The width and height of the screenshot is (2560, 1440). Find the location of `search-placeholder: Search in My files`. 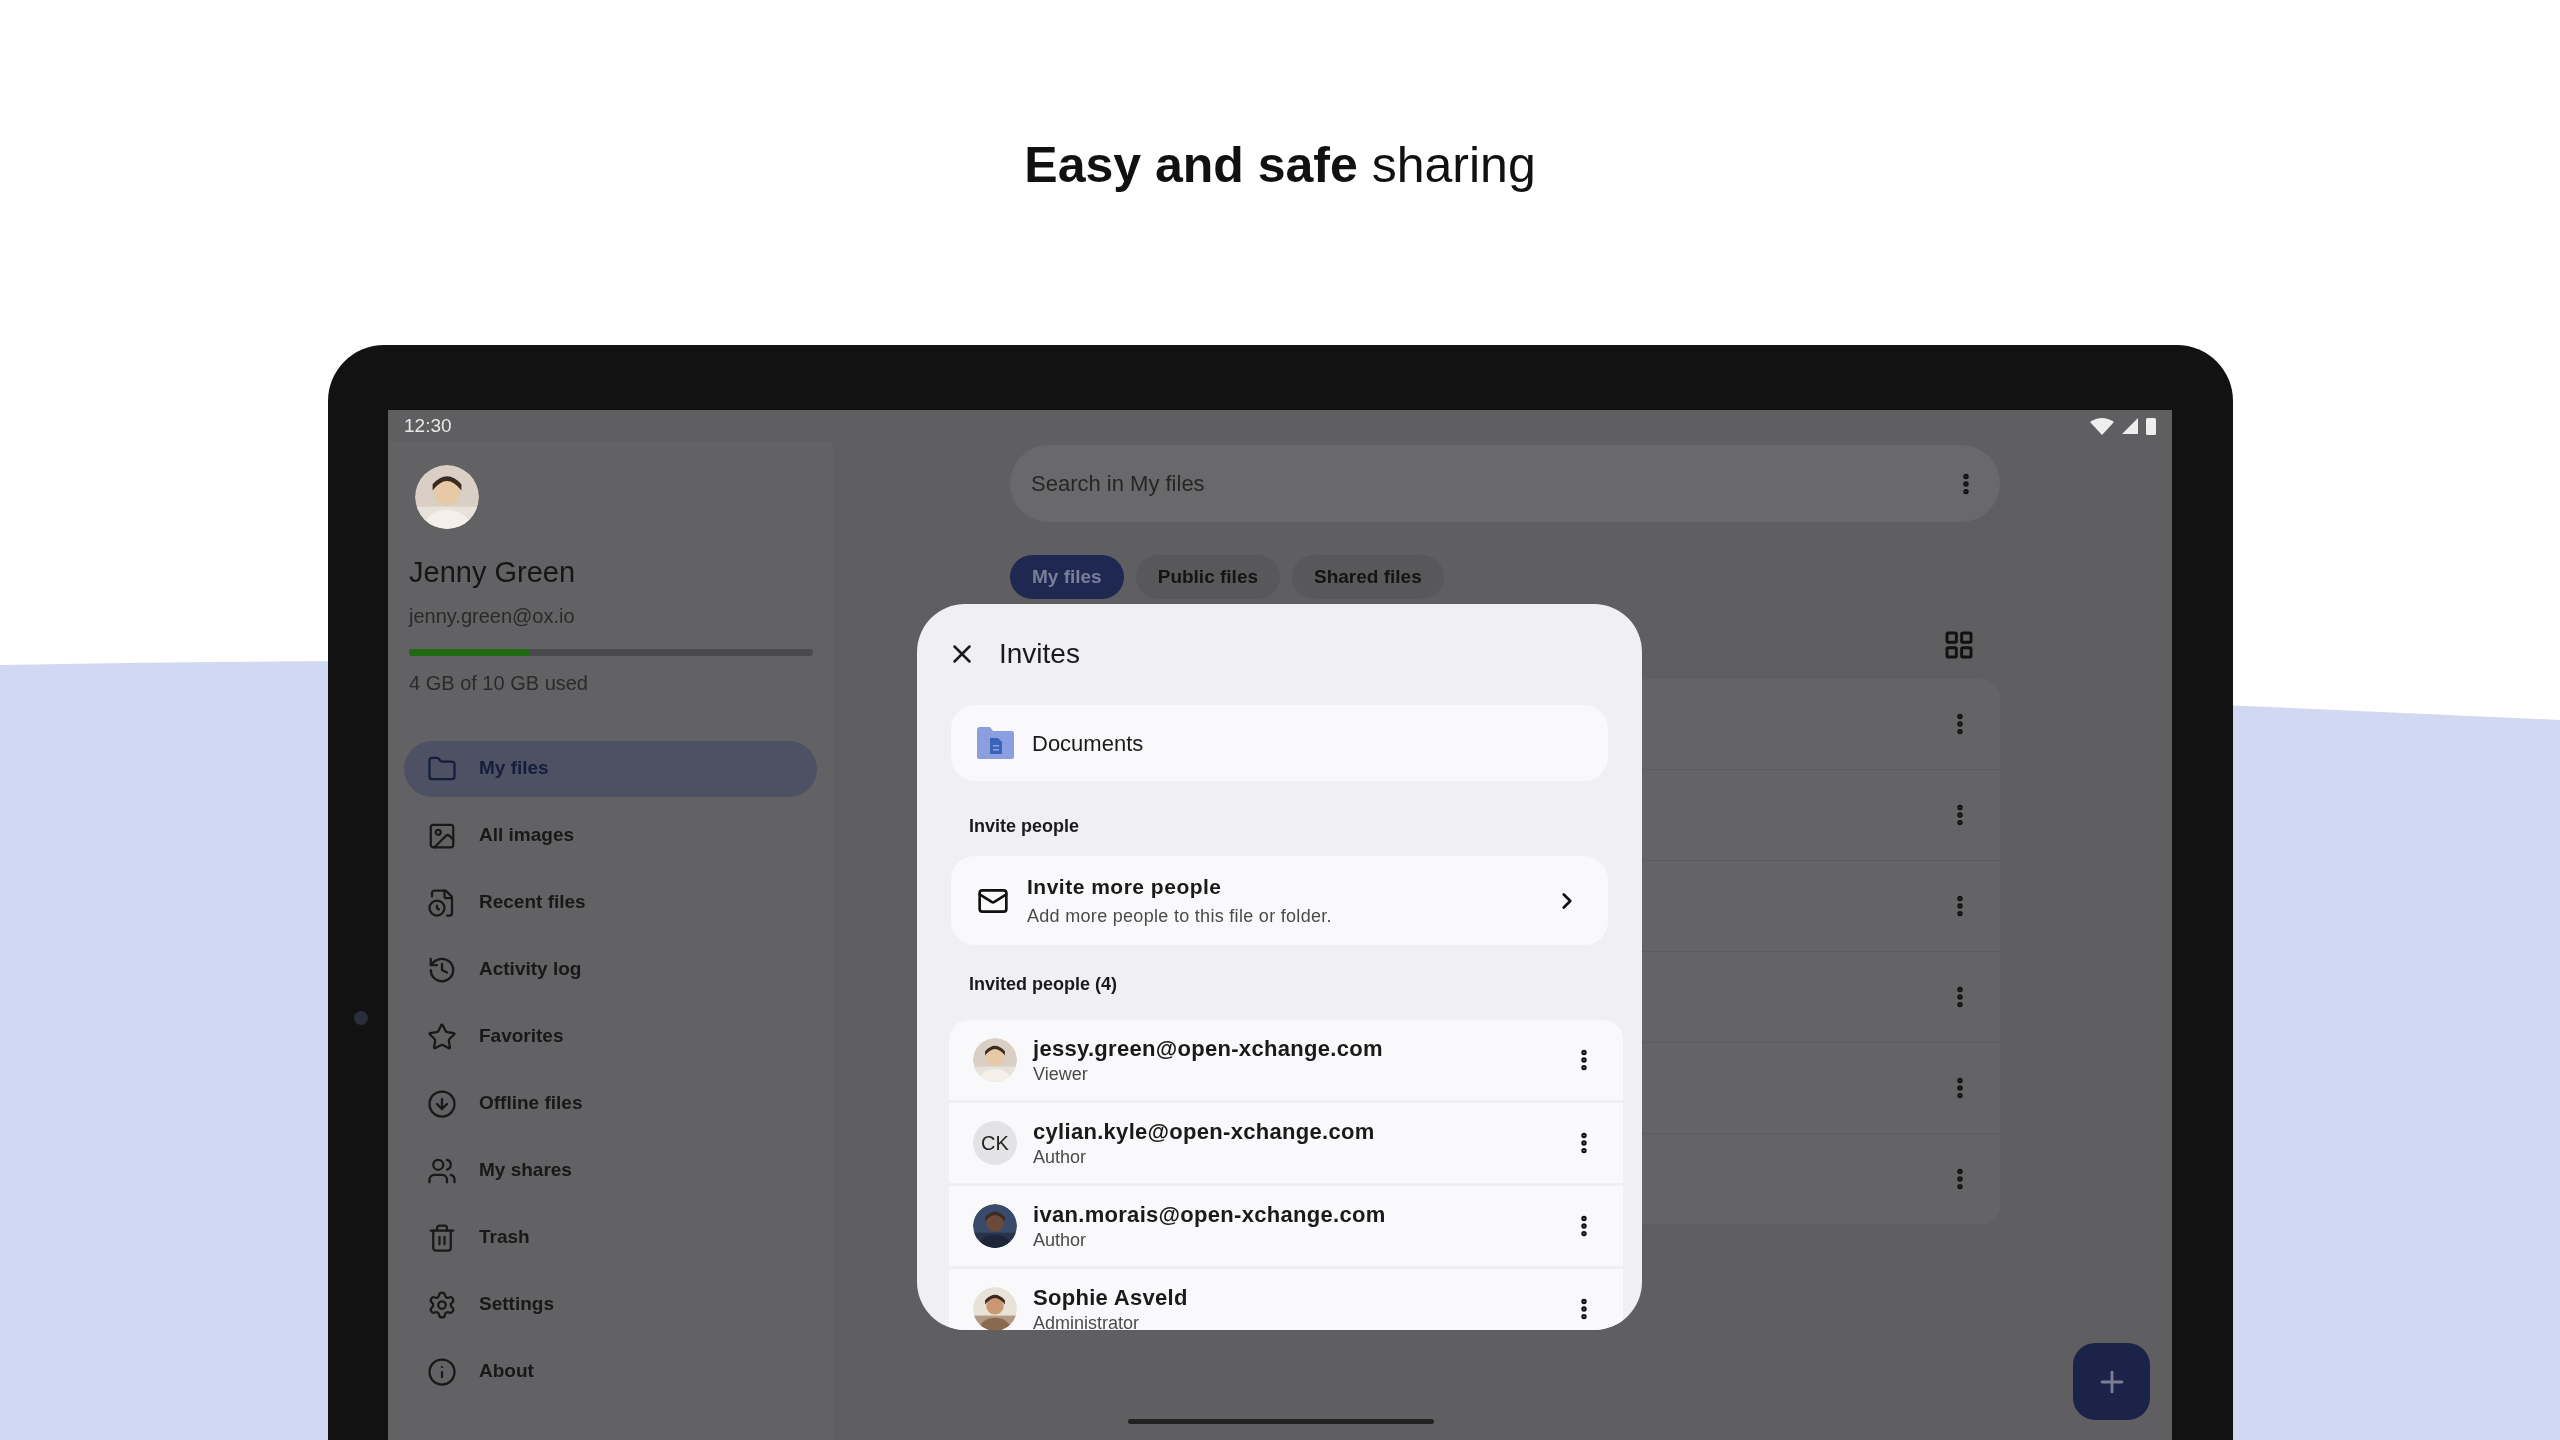

search-placeholder: Search in My files is located at coordinates (1118, 484).